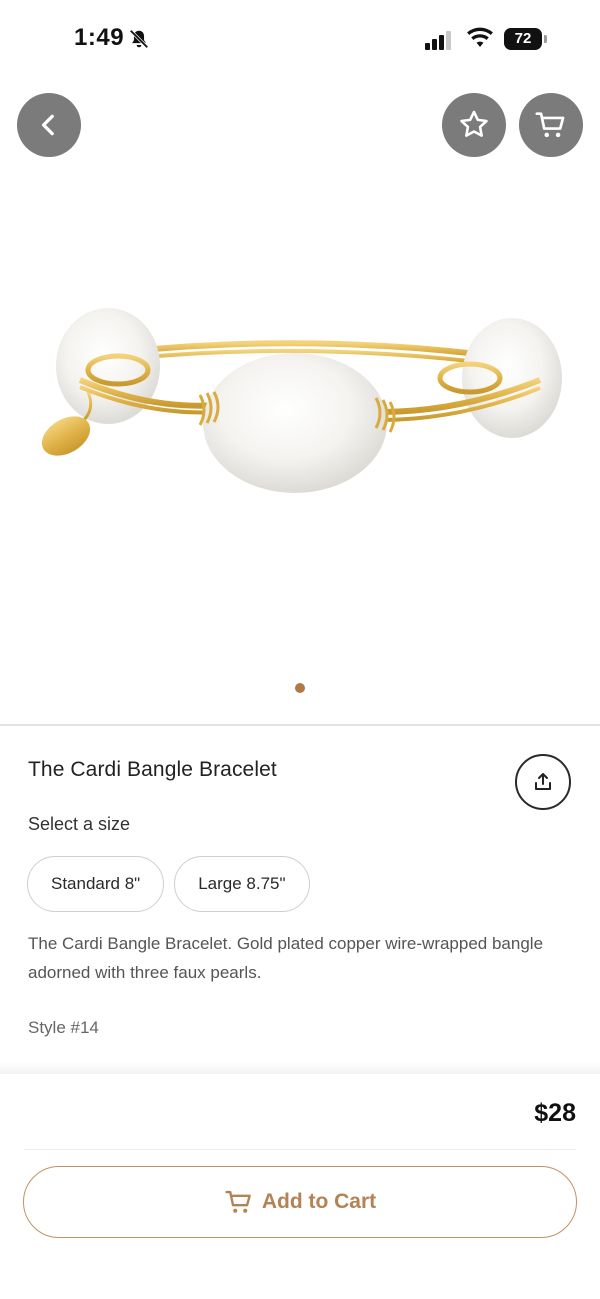 Image resolution: width=600 pixels, height=1299 pixels. What do you see at coordinates (168, 884) in the screenshot?
I see `size-options: Standard 8" Large 8.75"` at bounding box center [168, 884].